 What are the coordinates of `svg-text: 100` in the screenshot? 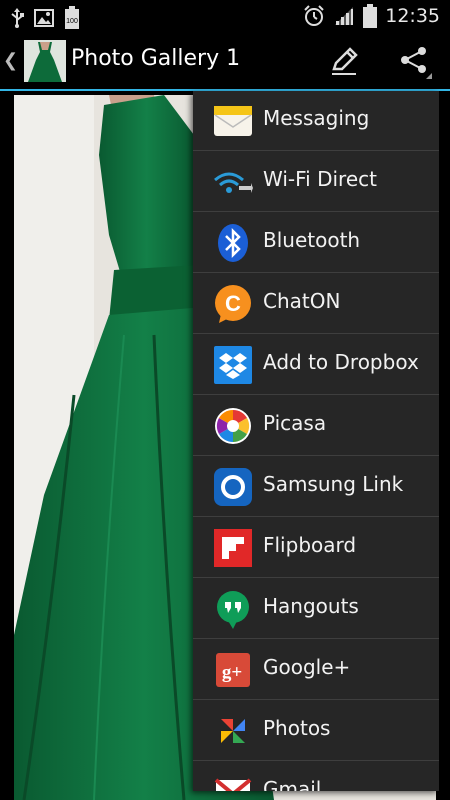 It's located at (72, 21).